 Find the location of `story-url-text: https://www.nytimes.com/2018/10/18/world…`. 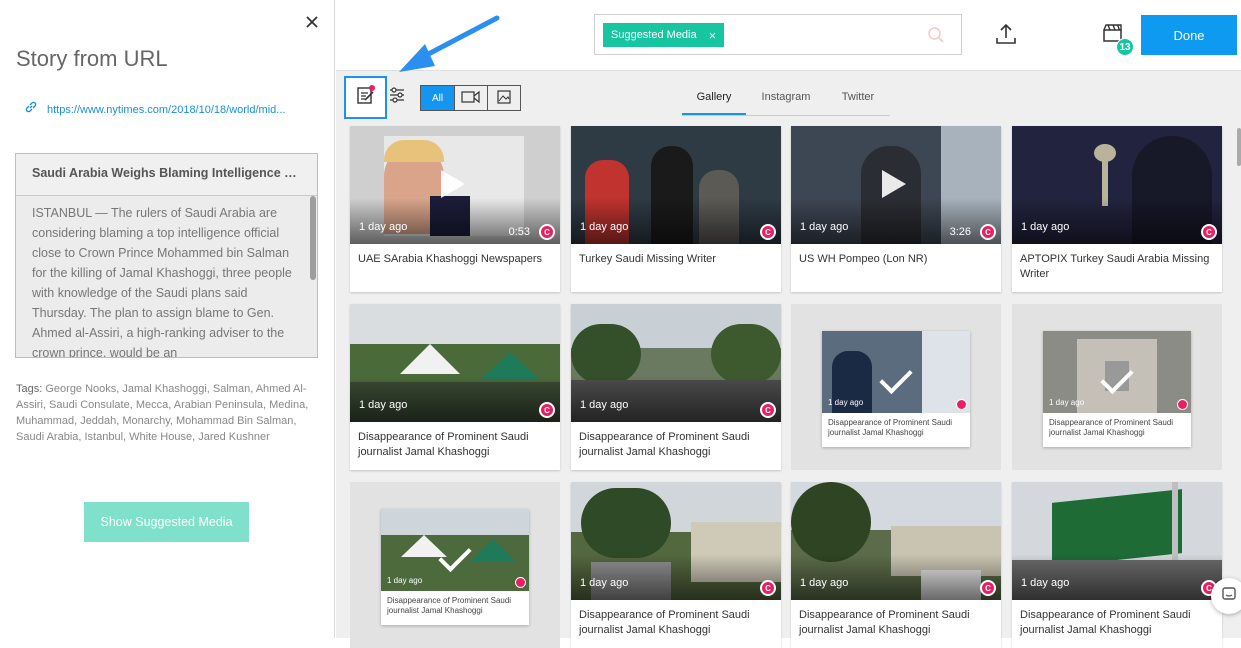

story-url-text: https://www.nytimes.com/2018/10/18/world… is located at coordinates (176, 110).